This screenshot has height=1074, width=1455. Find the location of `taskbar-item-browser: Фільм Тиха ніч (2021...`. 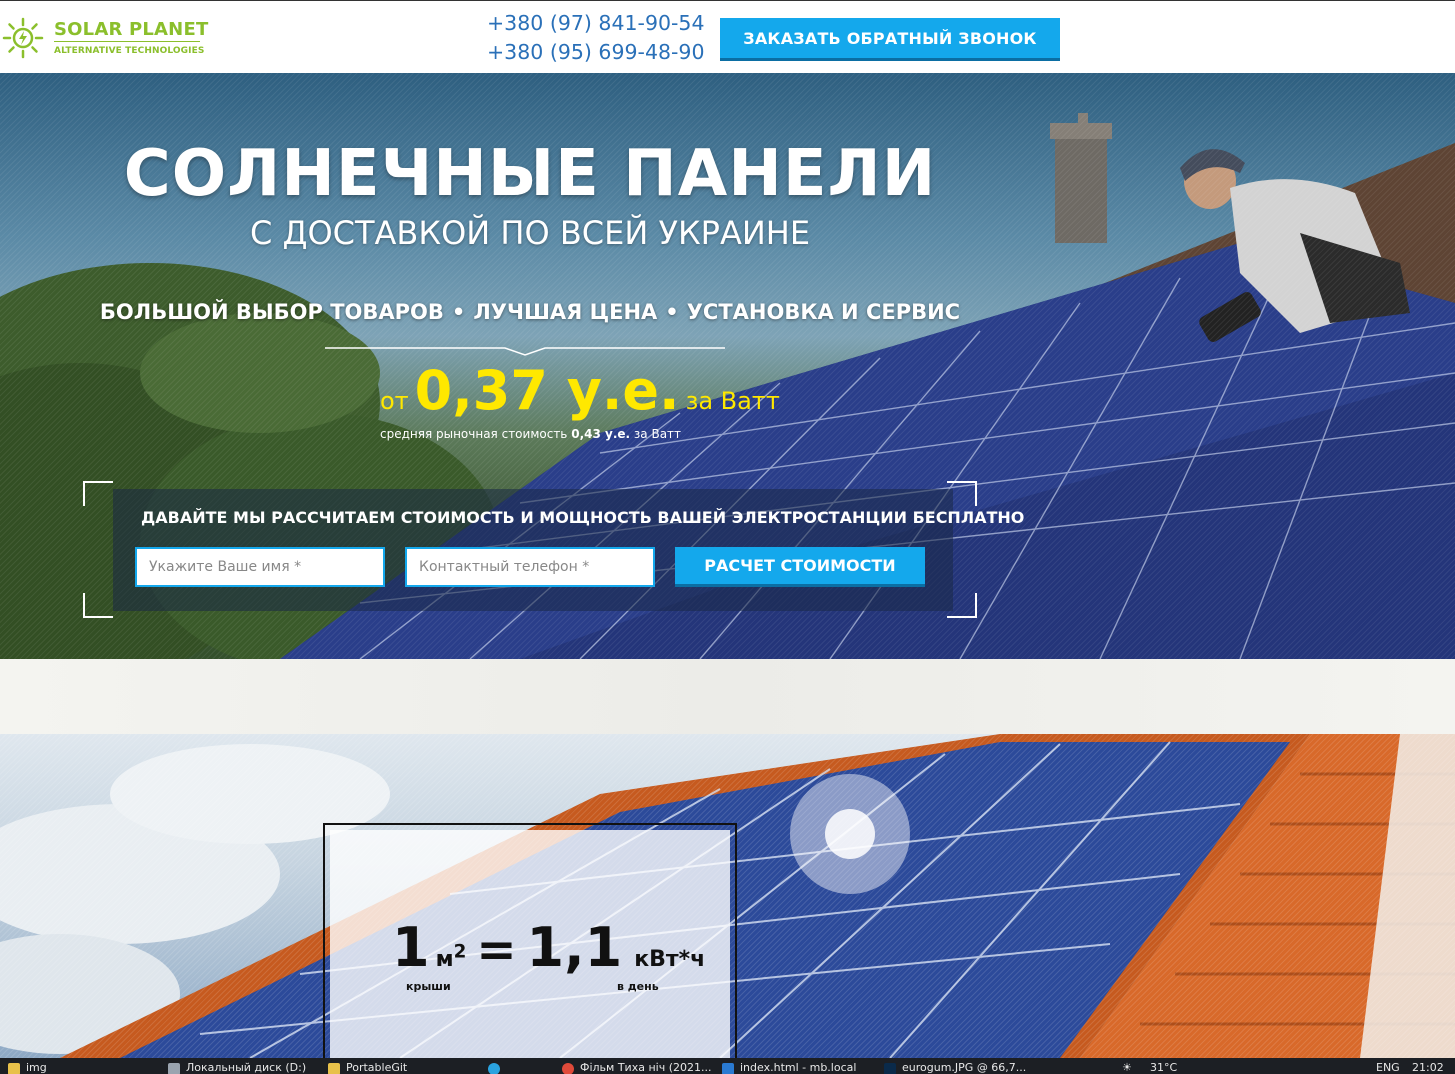

taskbar-item-browser: Фільм Тиха ніч (2021... is located at coordinates (636, 1067).